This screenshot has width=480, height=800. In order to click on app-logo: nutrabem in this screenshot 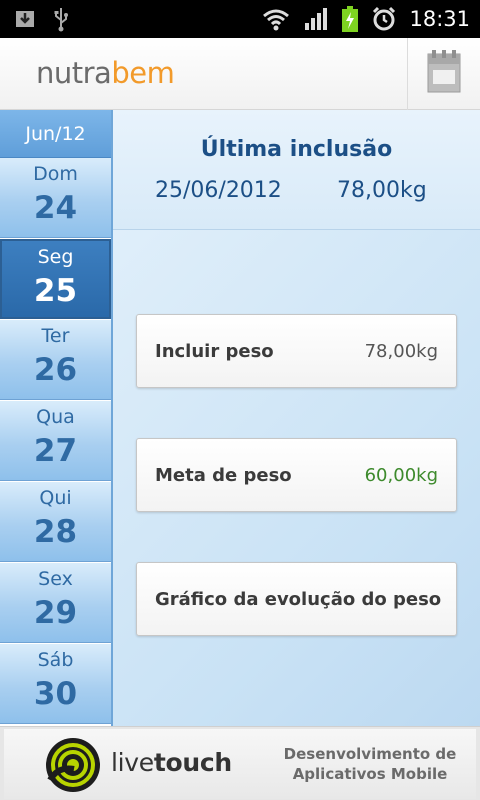, I will do `click(105, 73)`.